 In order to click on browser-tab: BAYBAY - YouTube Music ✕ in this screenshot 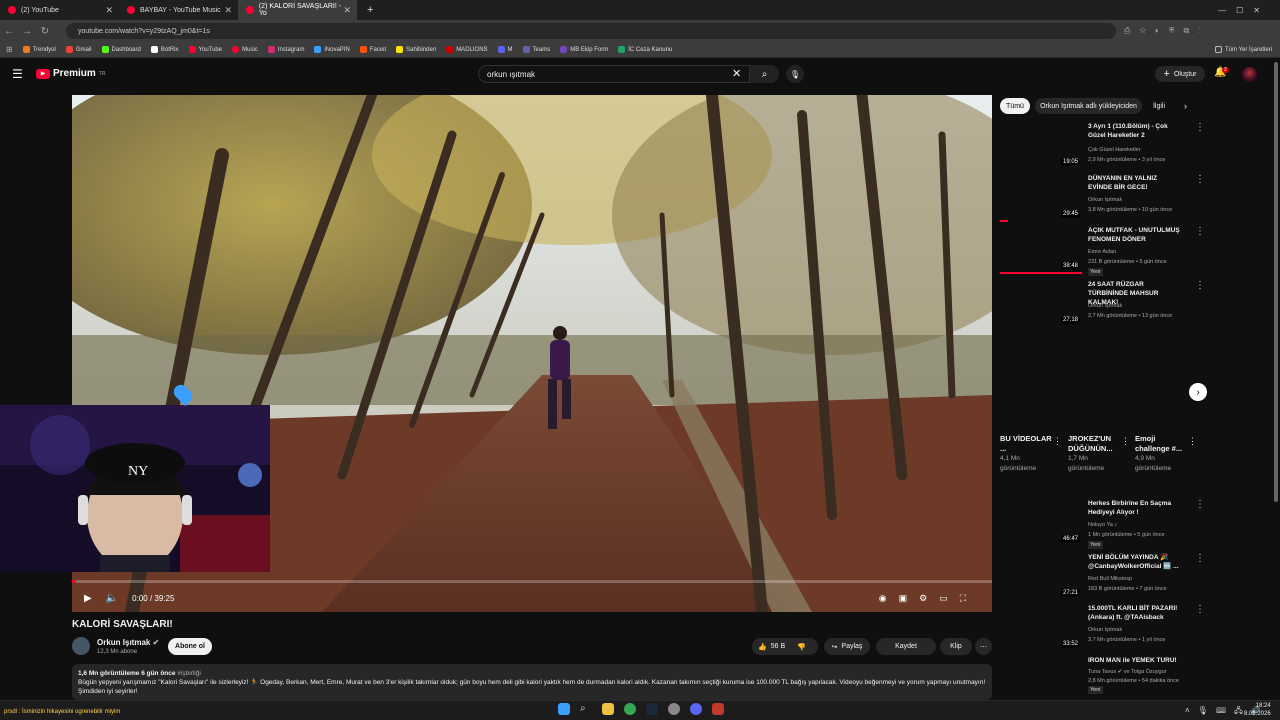, I will do `click(178, 10)`.